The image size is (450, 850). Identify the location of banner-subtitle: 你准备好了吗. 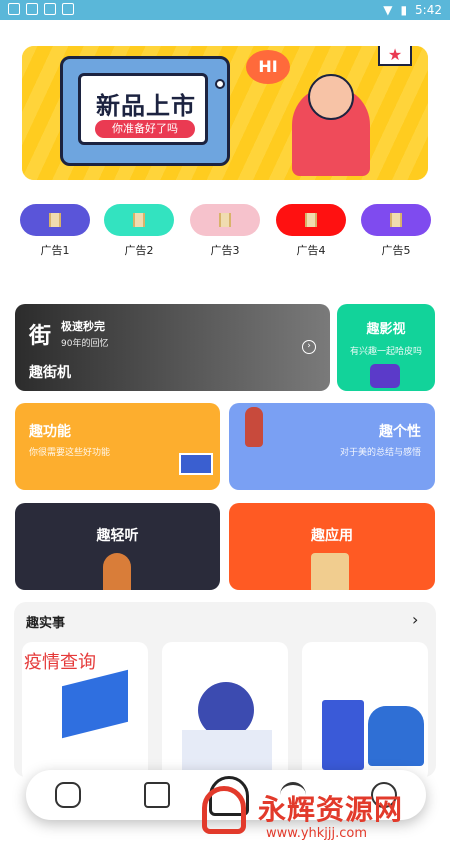
(145, 129).